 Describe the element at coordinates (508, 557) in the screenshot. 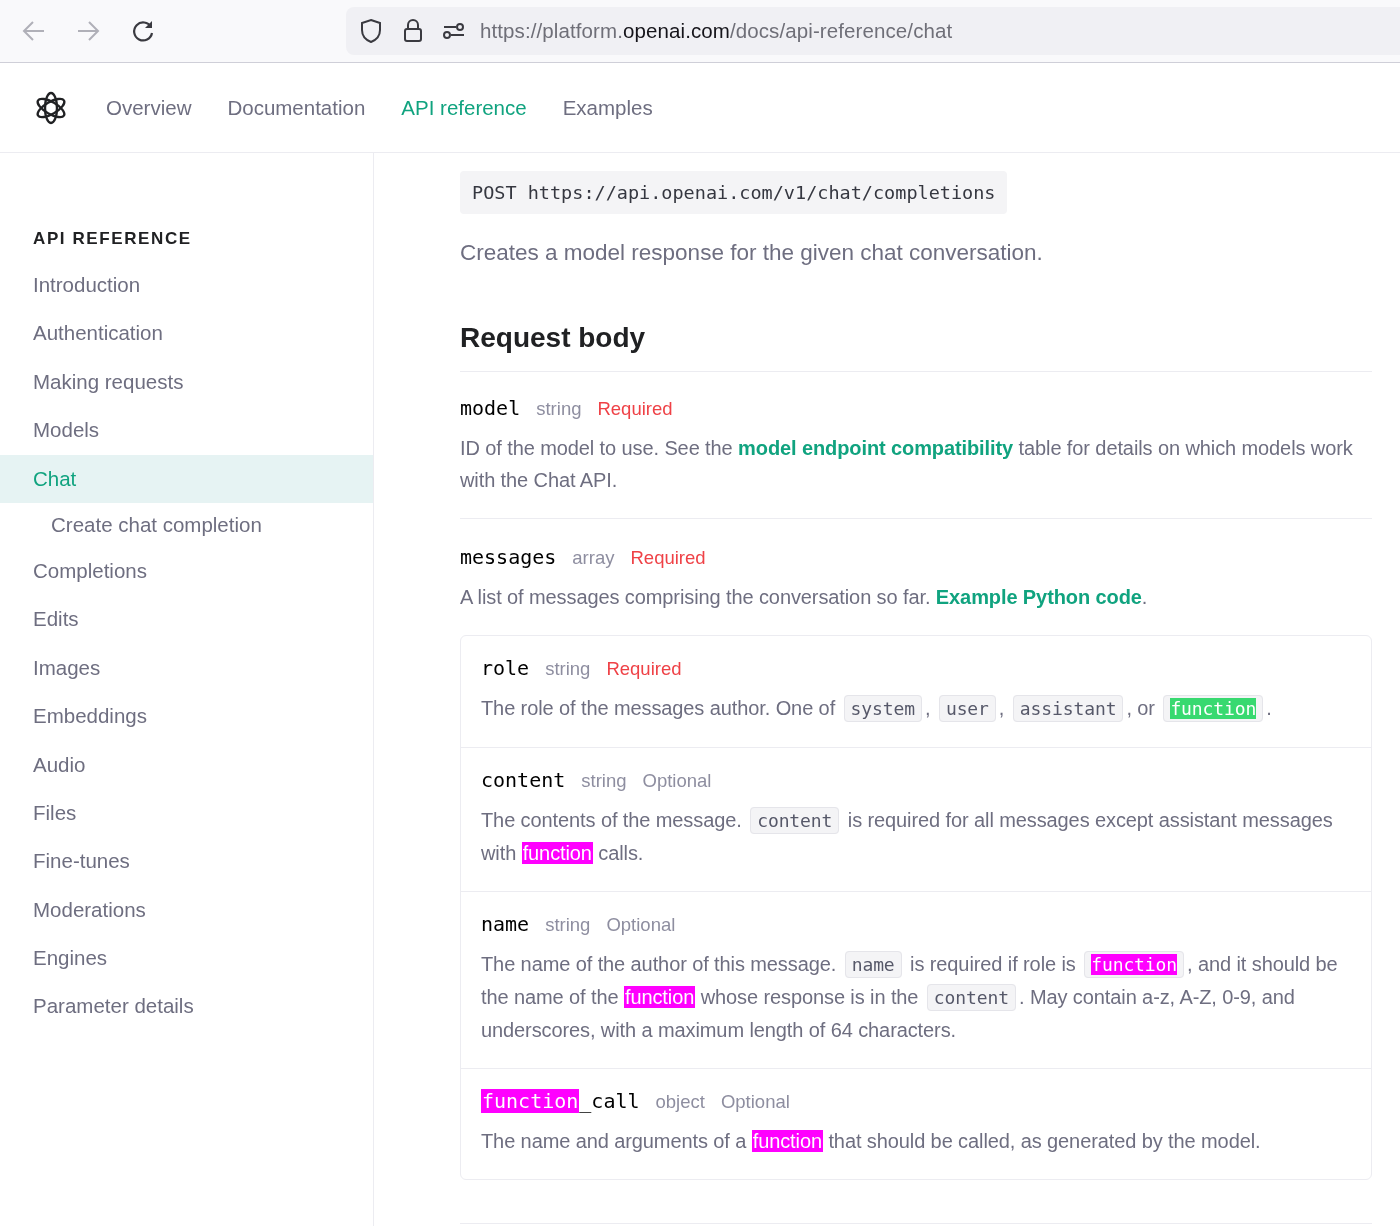

I see `parameter-name: messages` at that location.